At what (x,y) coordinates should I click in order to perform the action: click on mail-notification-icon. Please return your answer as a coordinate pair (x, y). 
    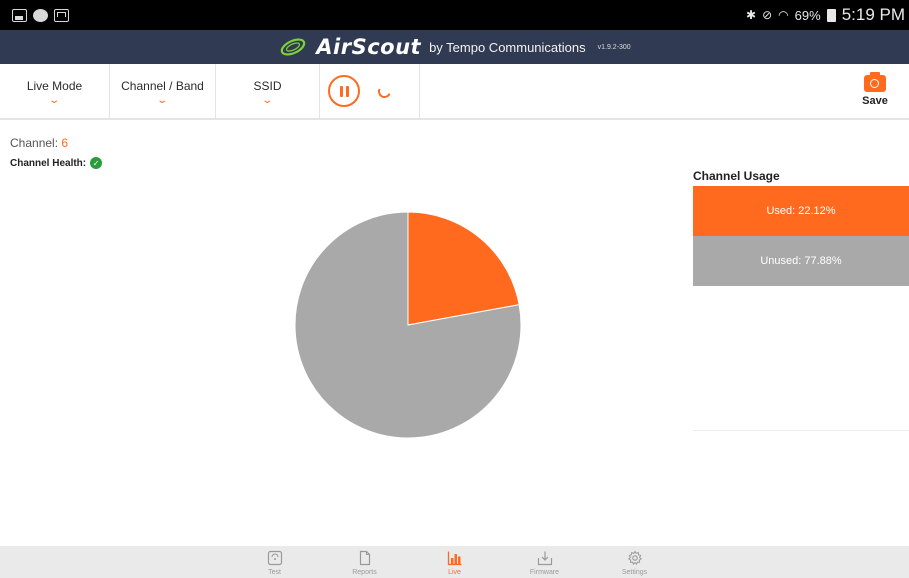
    Looking at the image, I should click on (61, 15).